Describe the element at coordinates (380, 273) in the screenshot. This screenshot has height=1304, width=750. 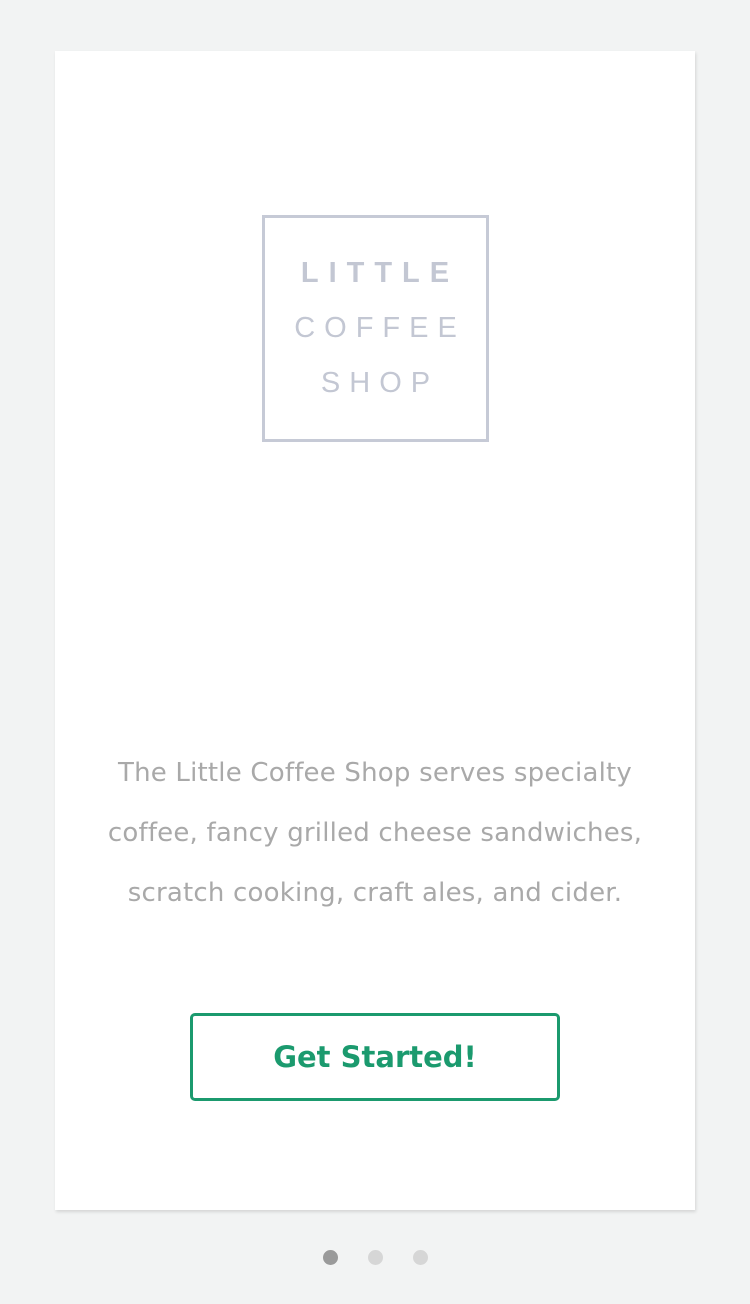
I see `logo-line-little: LITTLE` at that location.